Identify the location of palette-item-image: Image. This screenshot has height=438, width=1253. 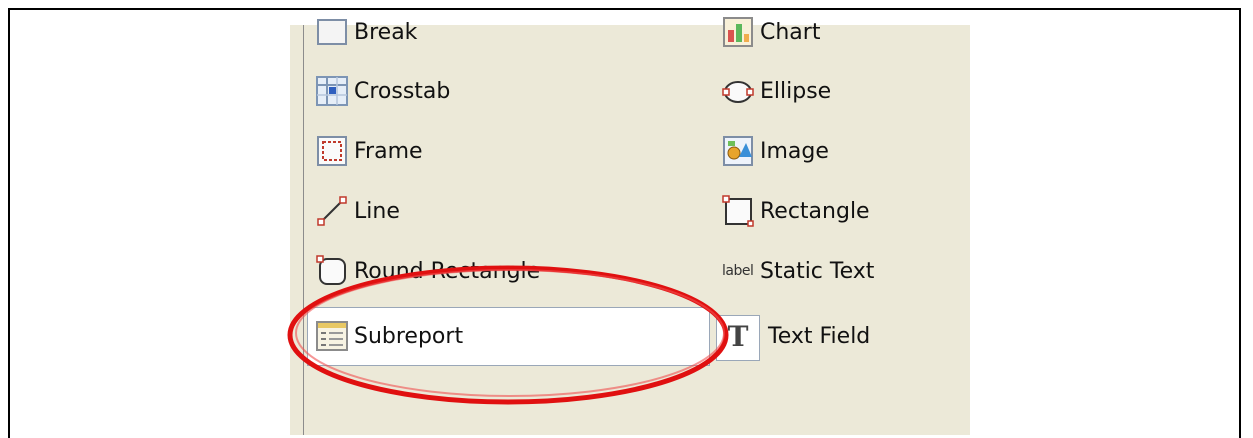
(775, 151).